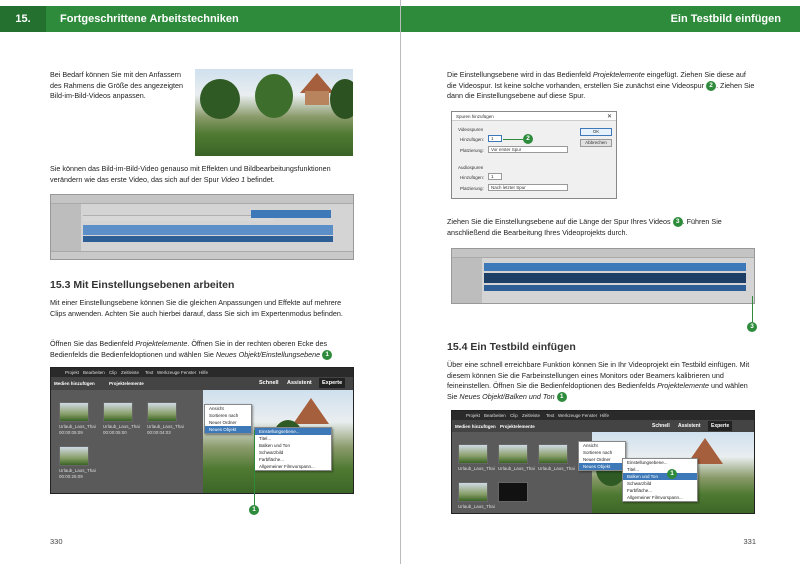 The image size is (800, 564). Describe the element at coordinates (254, 510) in the screenshot. I see `callout-marker: 1` at that location.